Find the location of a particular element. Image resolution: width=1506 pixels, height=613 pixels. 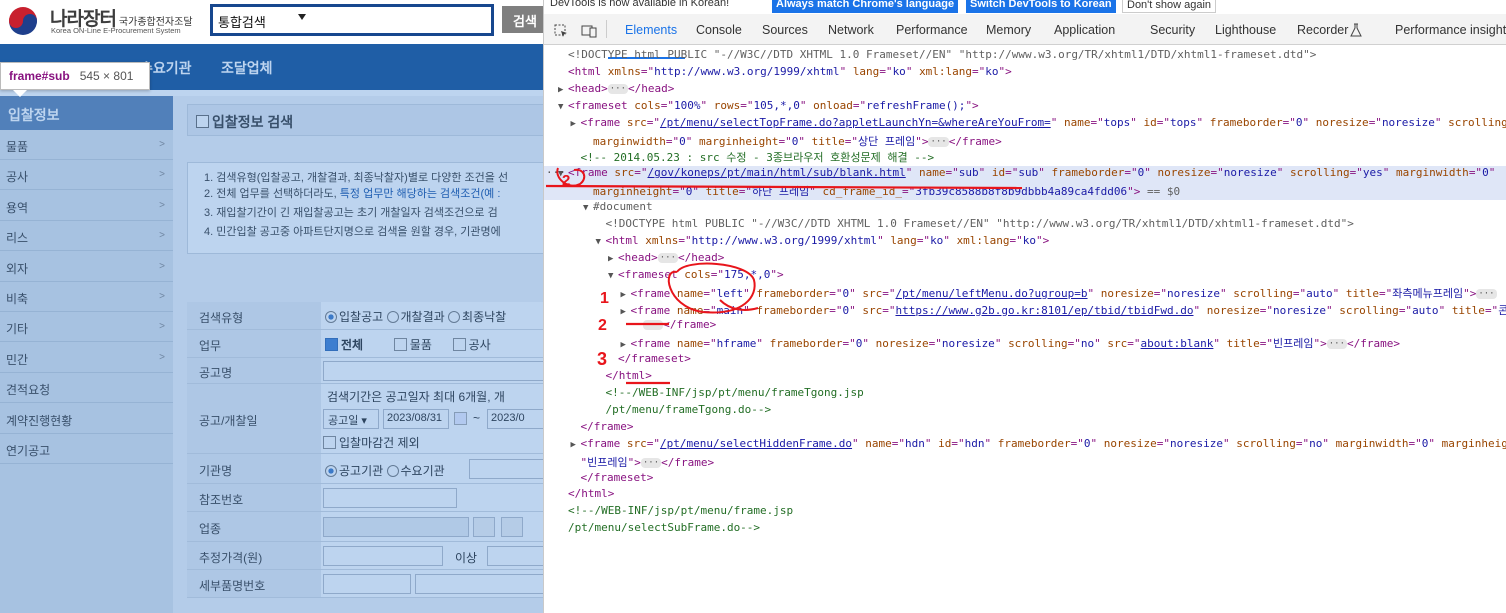

dom-node-line: <!--/WEB-INF/jsp/pt/menu/frameTgong.jsp is located at coordinates (1025, 394).